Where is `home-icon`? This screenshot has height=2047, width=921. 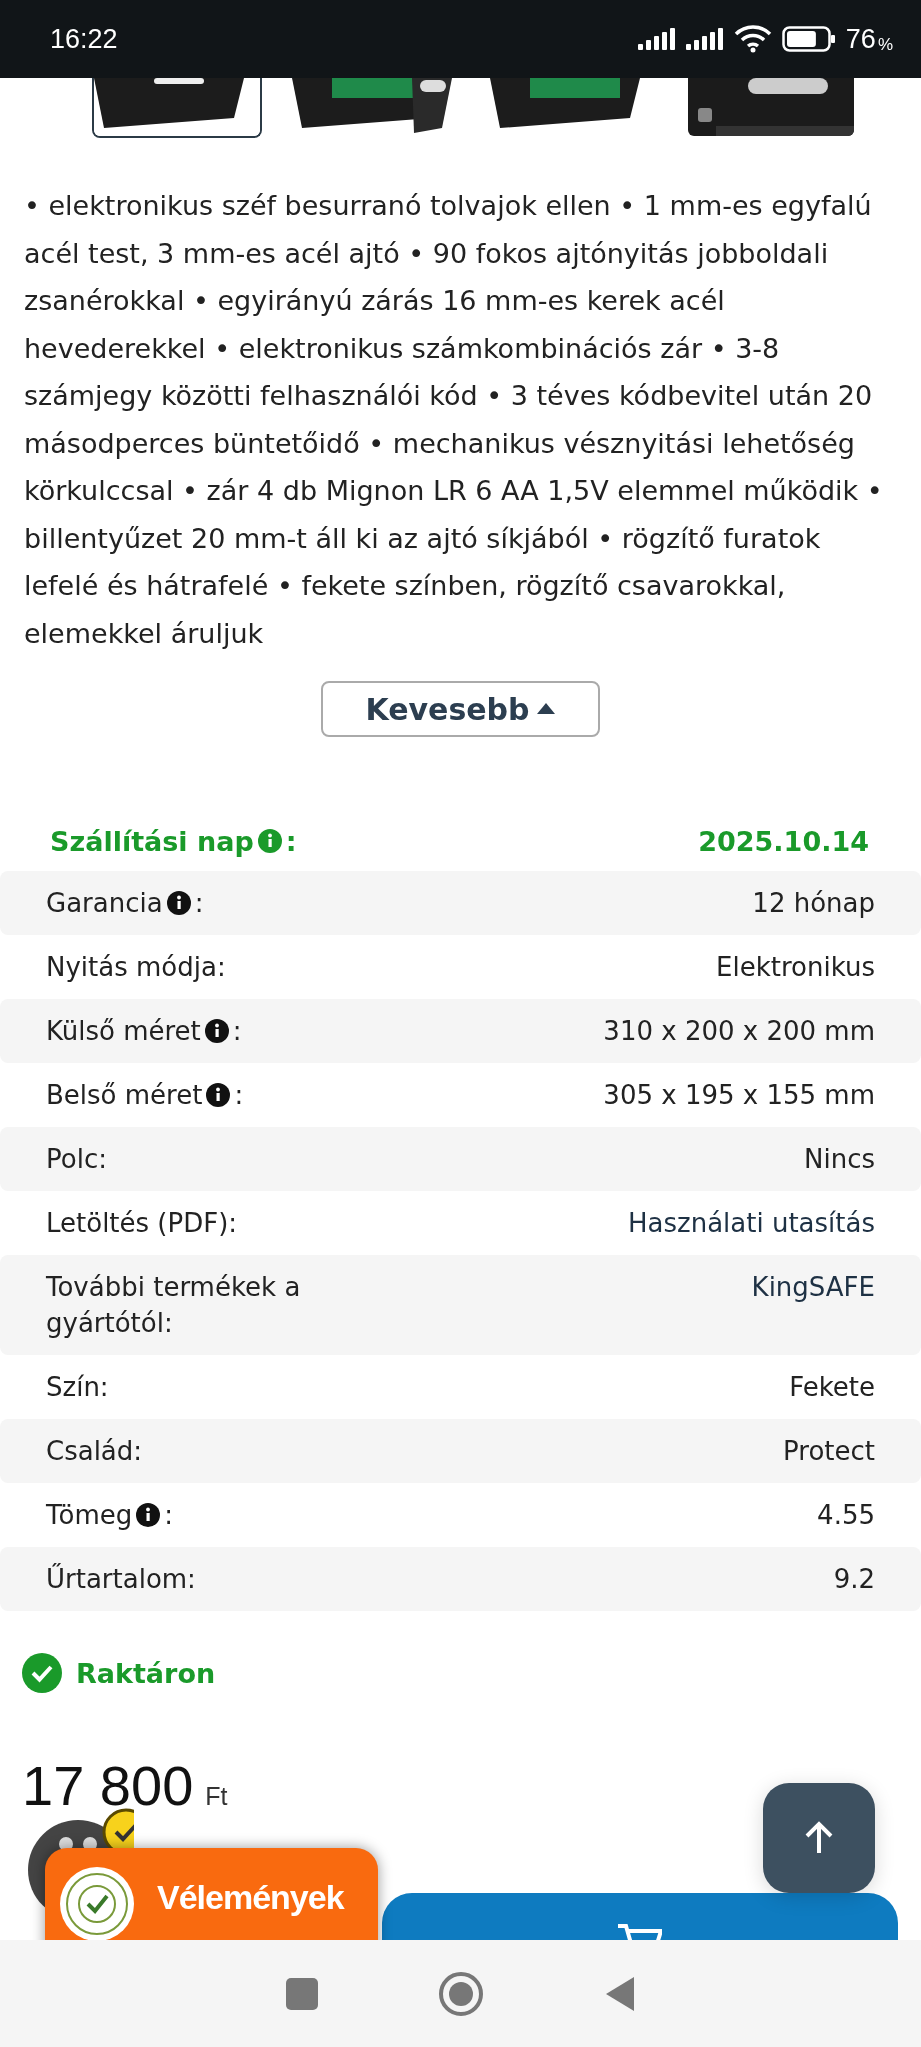
home-icon is located at coordinates (460, 1993).